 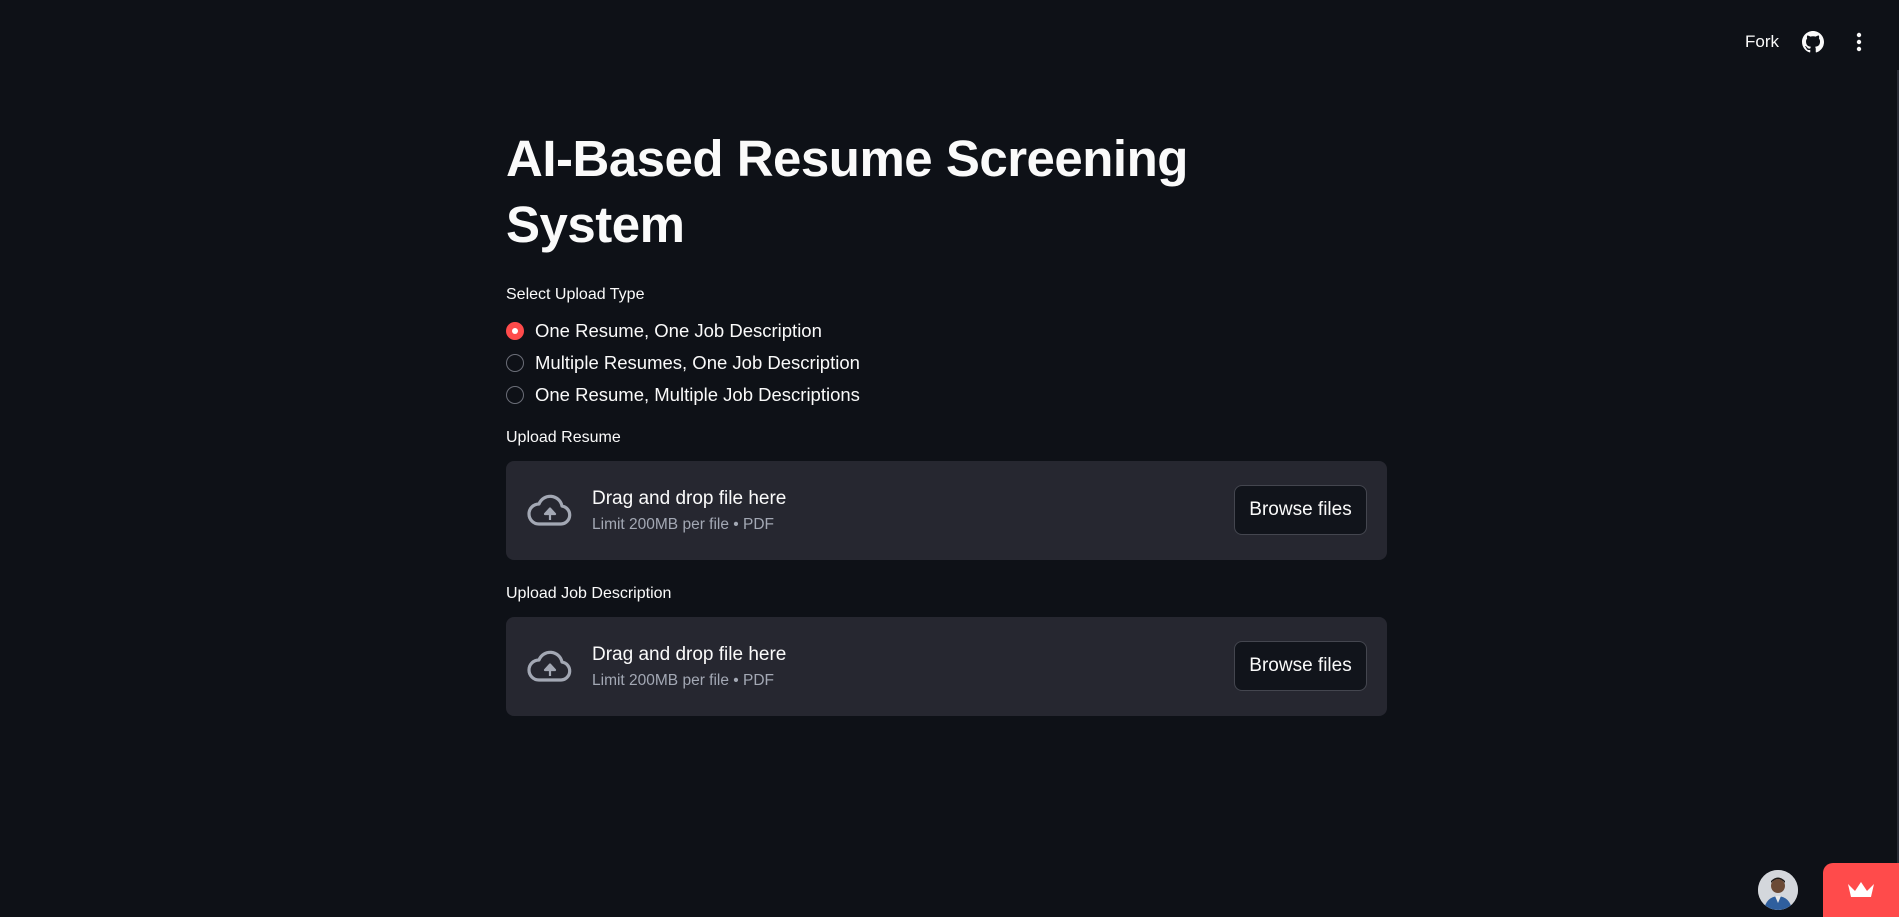 I want to click on radio-option-label: Multiple Resumes, One Job Description, so click(x=697, y=362).